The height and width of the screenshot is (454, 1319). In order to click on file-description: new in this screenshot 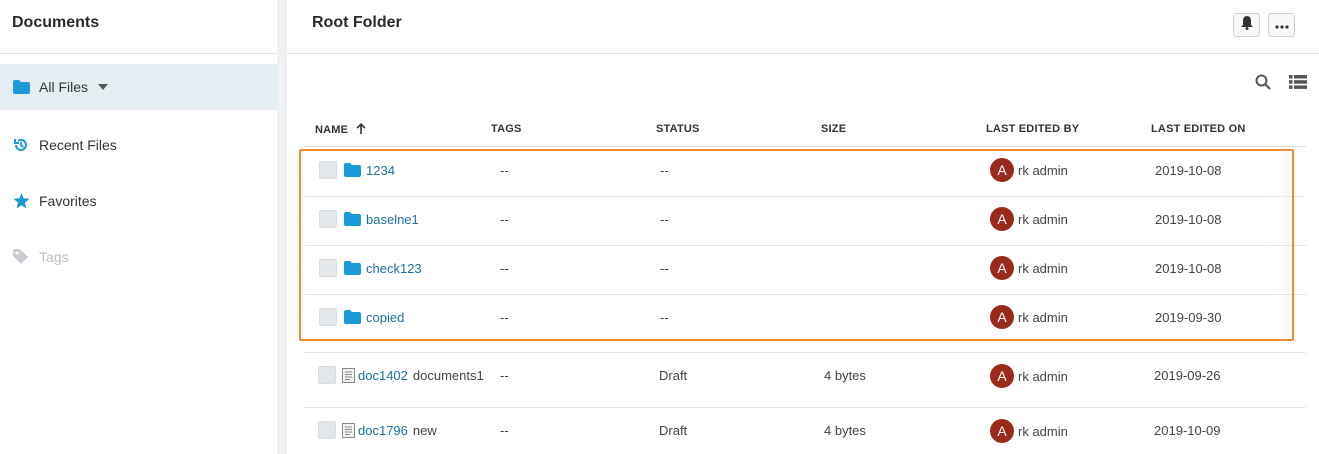, I will do `click(424, 430)`.